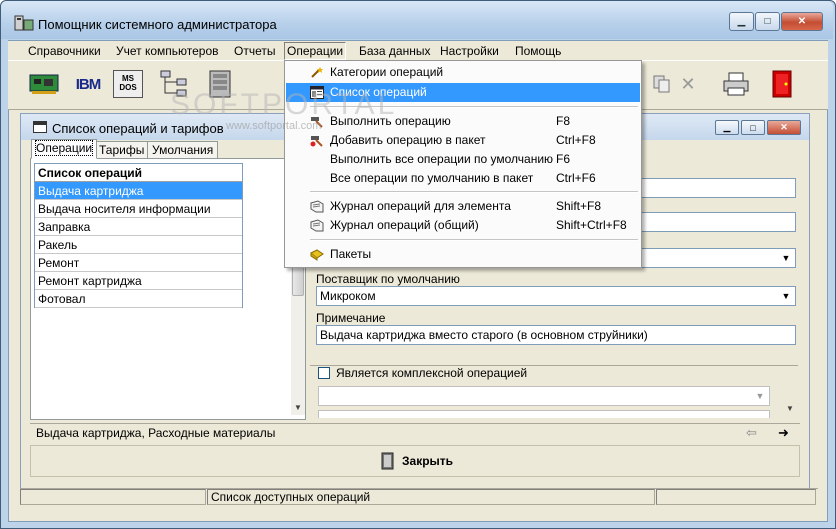  I want to click on close-button-label: Закрыть, so click(428, 461).